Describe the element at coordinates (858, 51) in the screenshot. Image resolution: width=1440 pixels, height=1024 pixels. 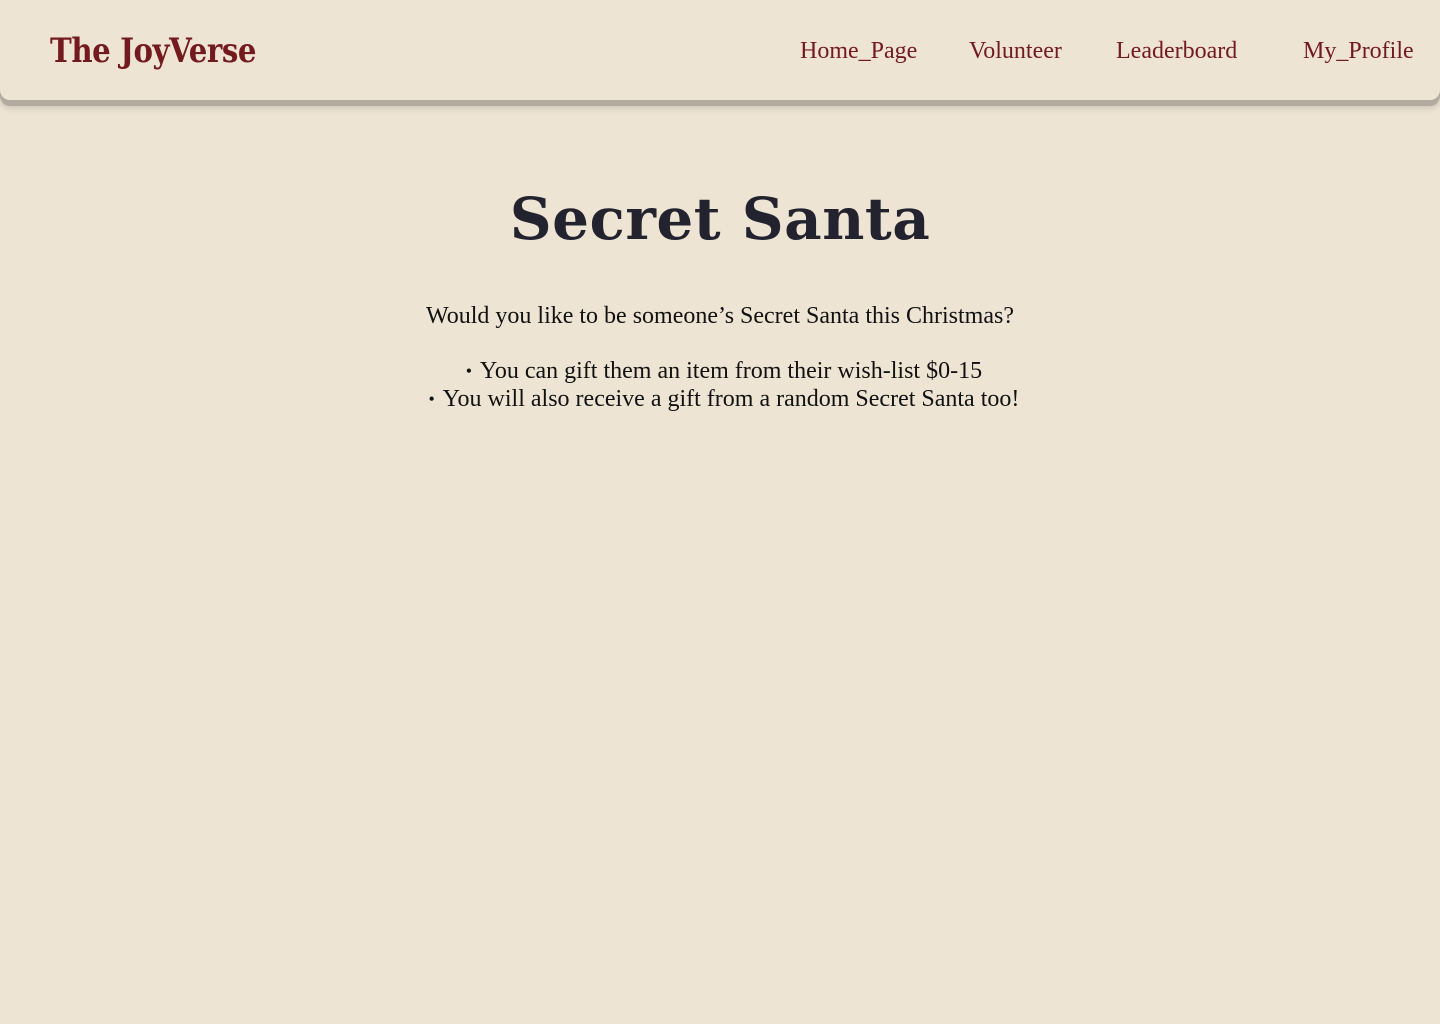
I see `nav-link-home-page: Home_Page` at that location.